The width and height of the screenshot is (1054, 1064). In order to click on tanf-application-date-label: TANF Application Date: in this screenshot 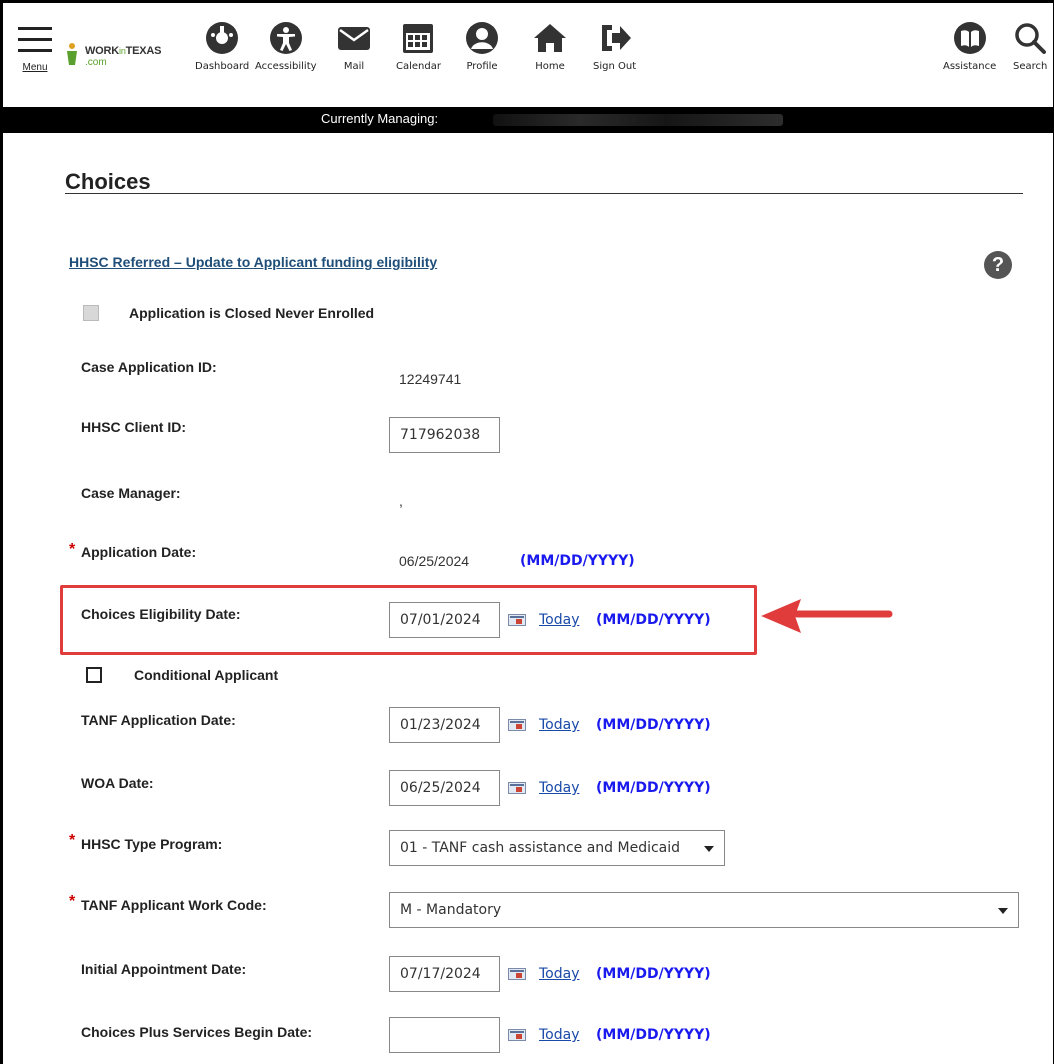, I will do `click(158, 720)`.